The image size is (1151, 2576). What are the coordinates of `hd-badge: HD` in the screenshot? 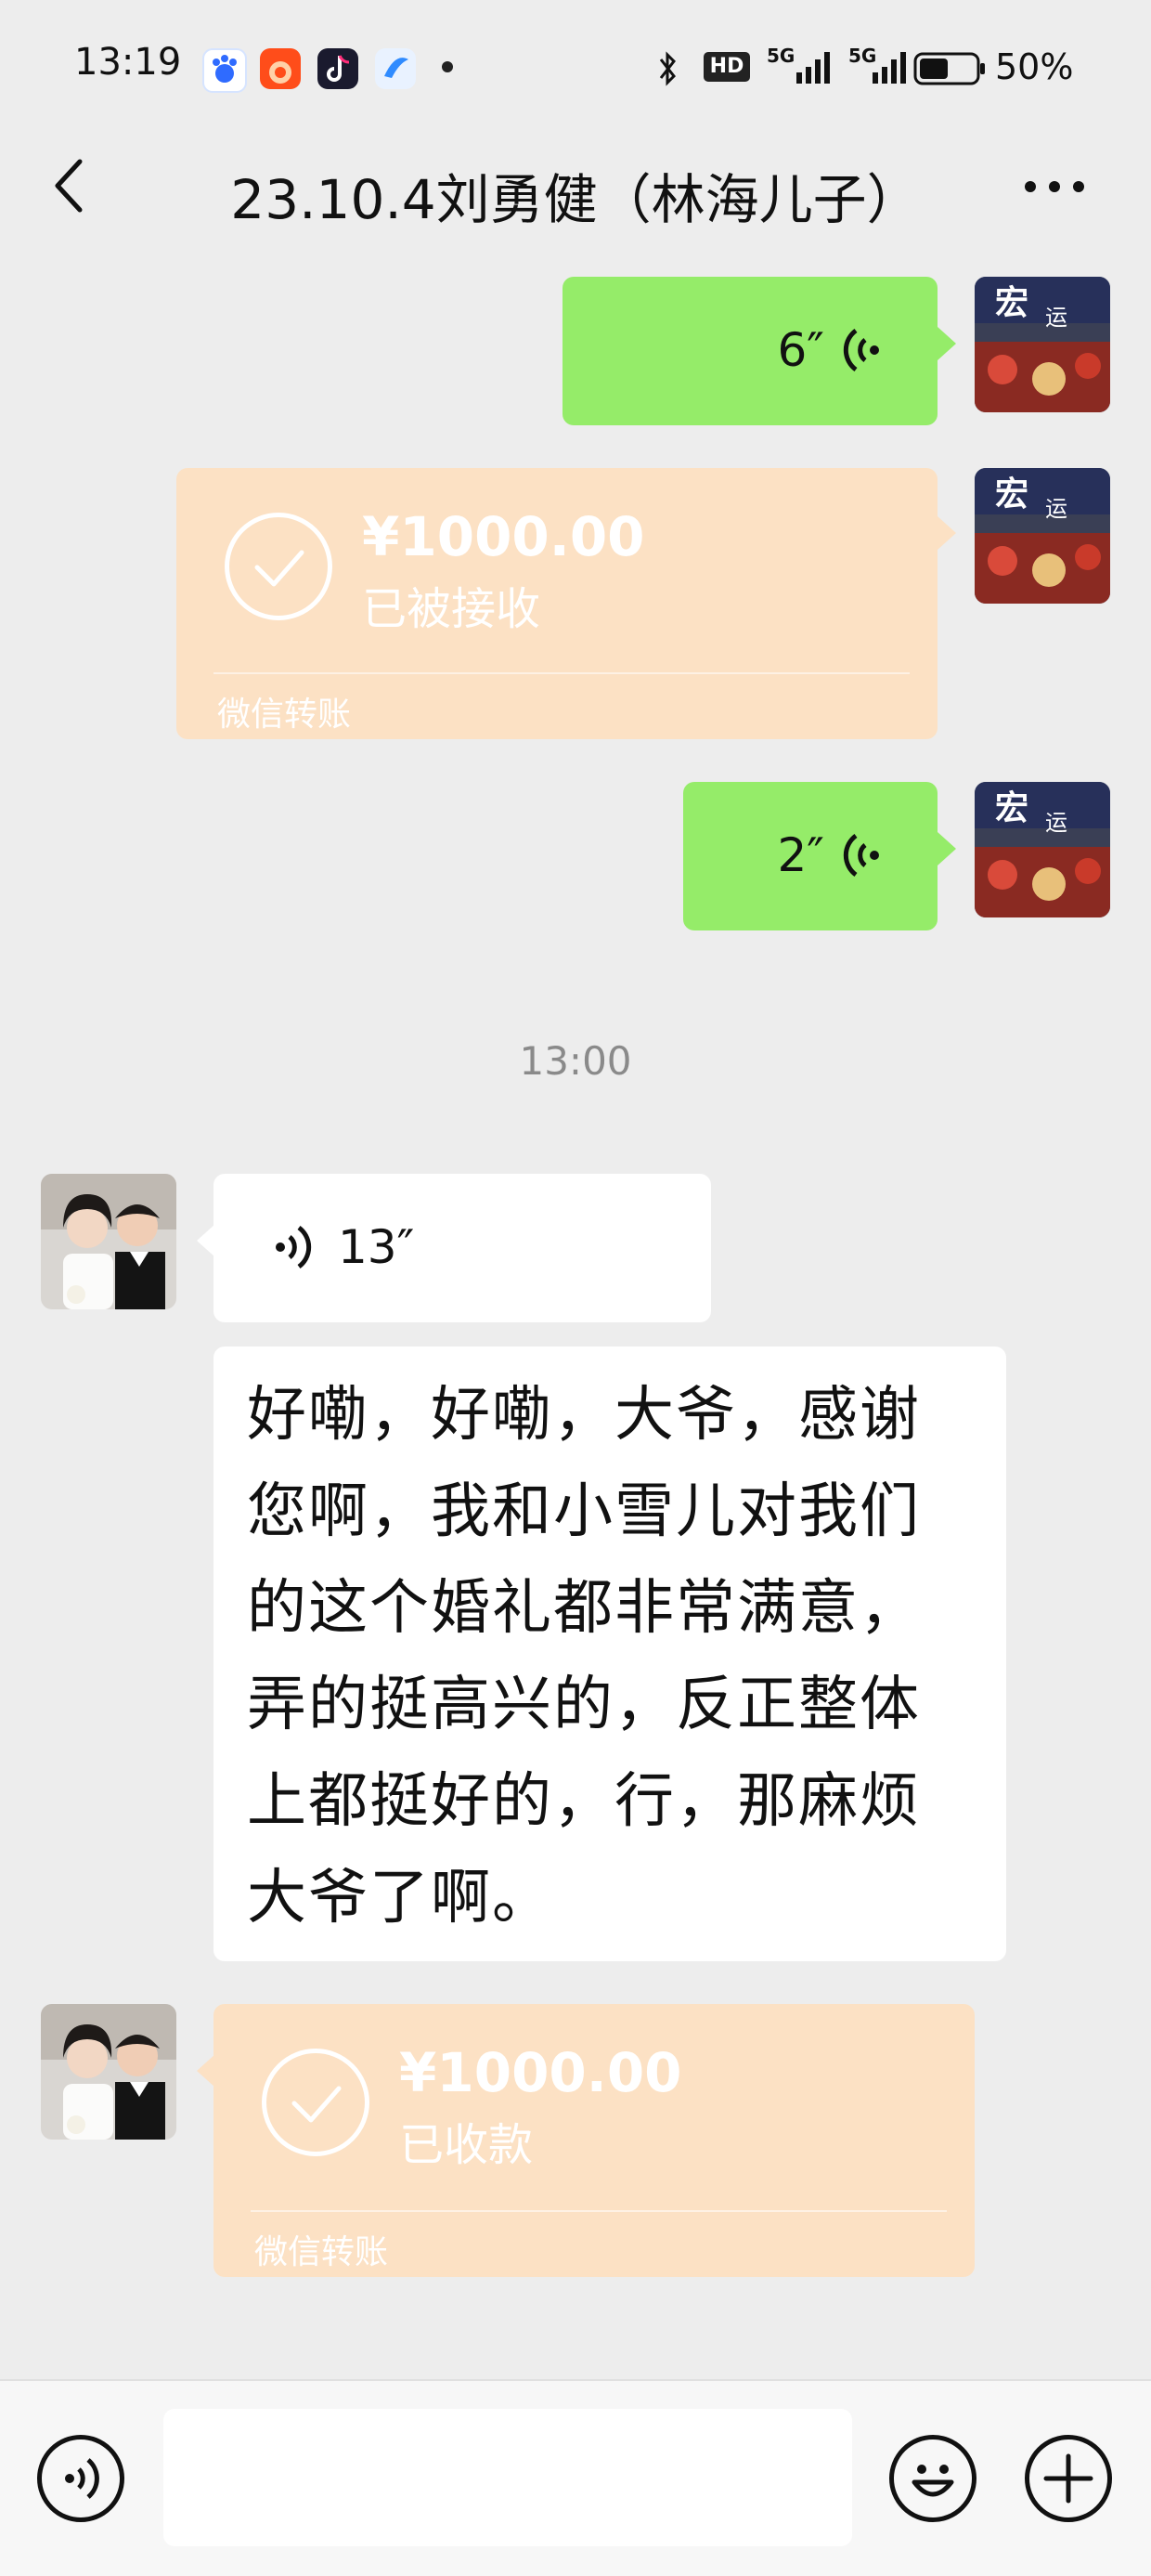 It's located at (727, 67).